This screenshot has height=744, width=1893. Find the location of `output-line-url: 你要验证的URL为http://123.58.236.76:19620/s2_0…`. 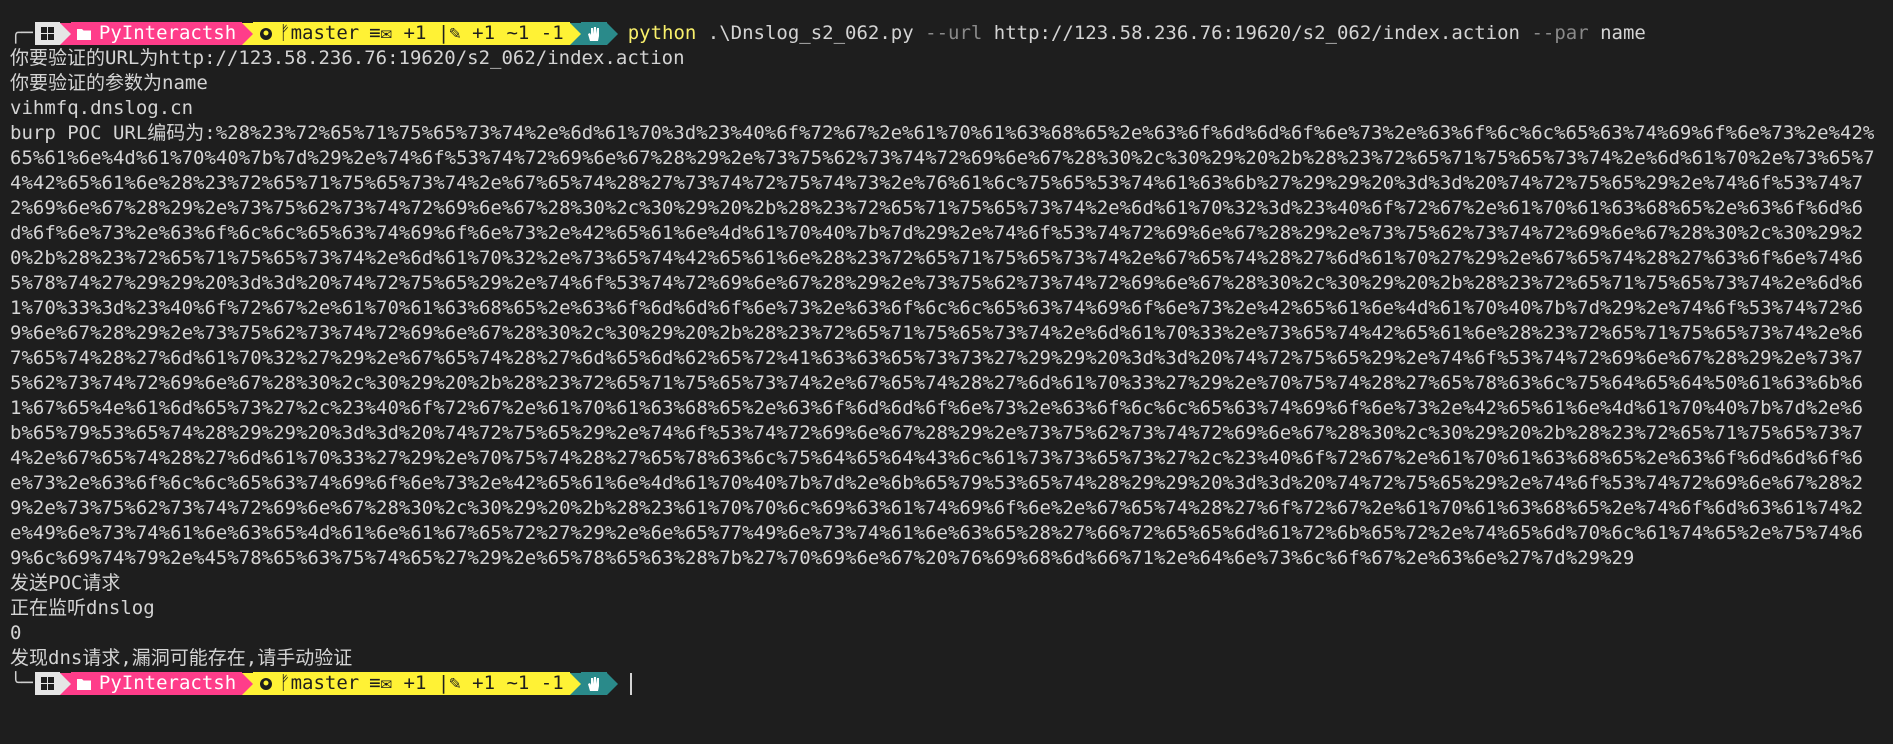

output-line-url: 你要验证的URL为http://123.58.236.76:19620/s2_0… is located at coordinates (347, 58).